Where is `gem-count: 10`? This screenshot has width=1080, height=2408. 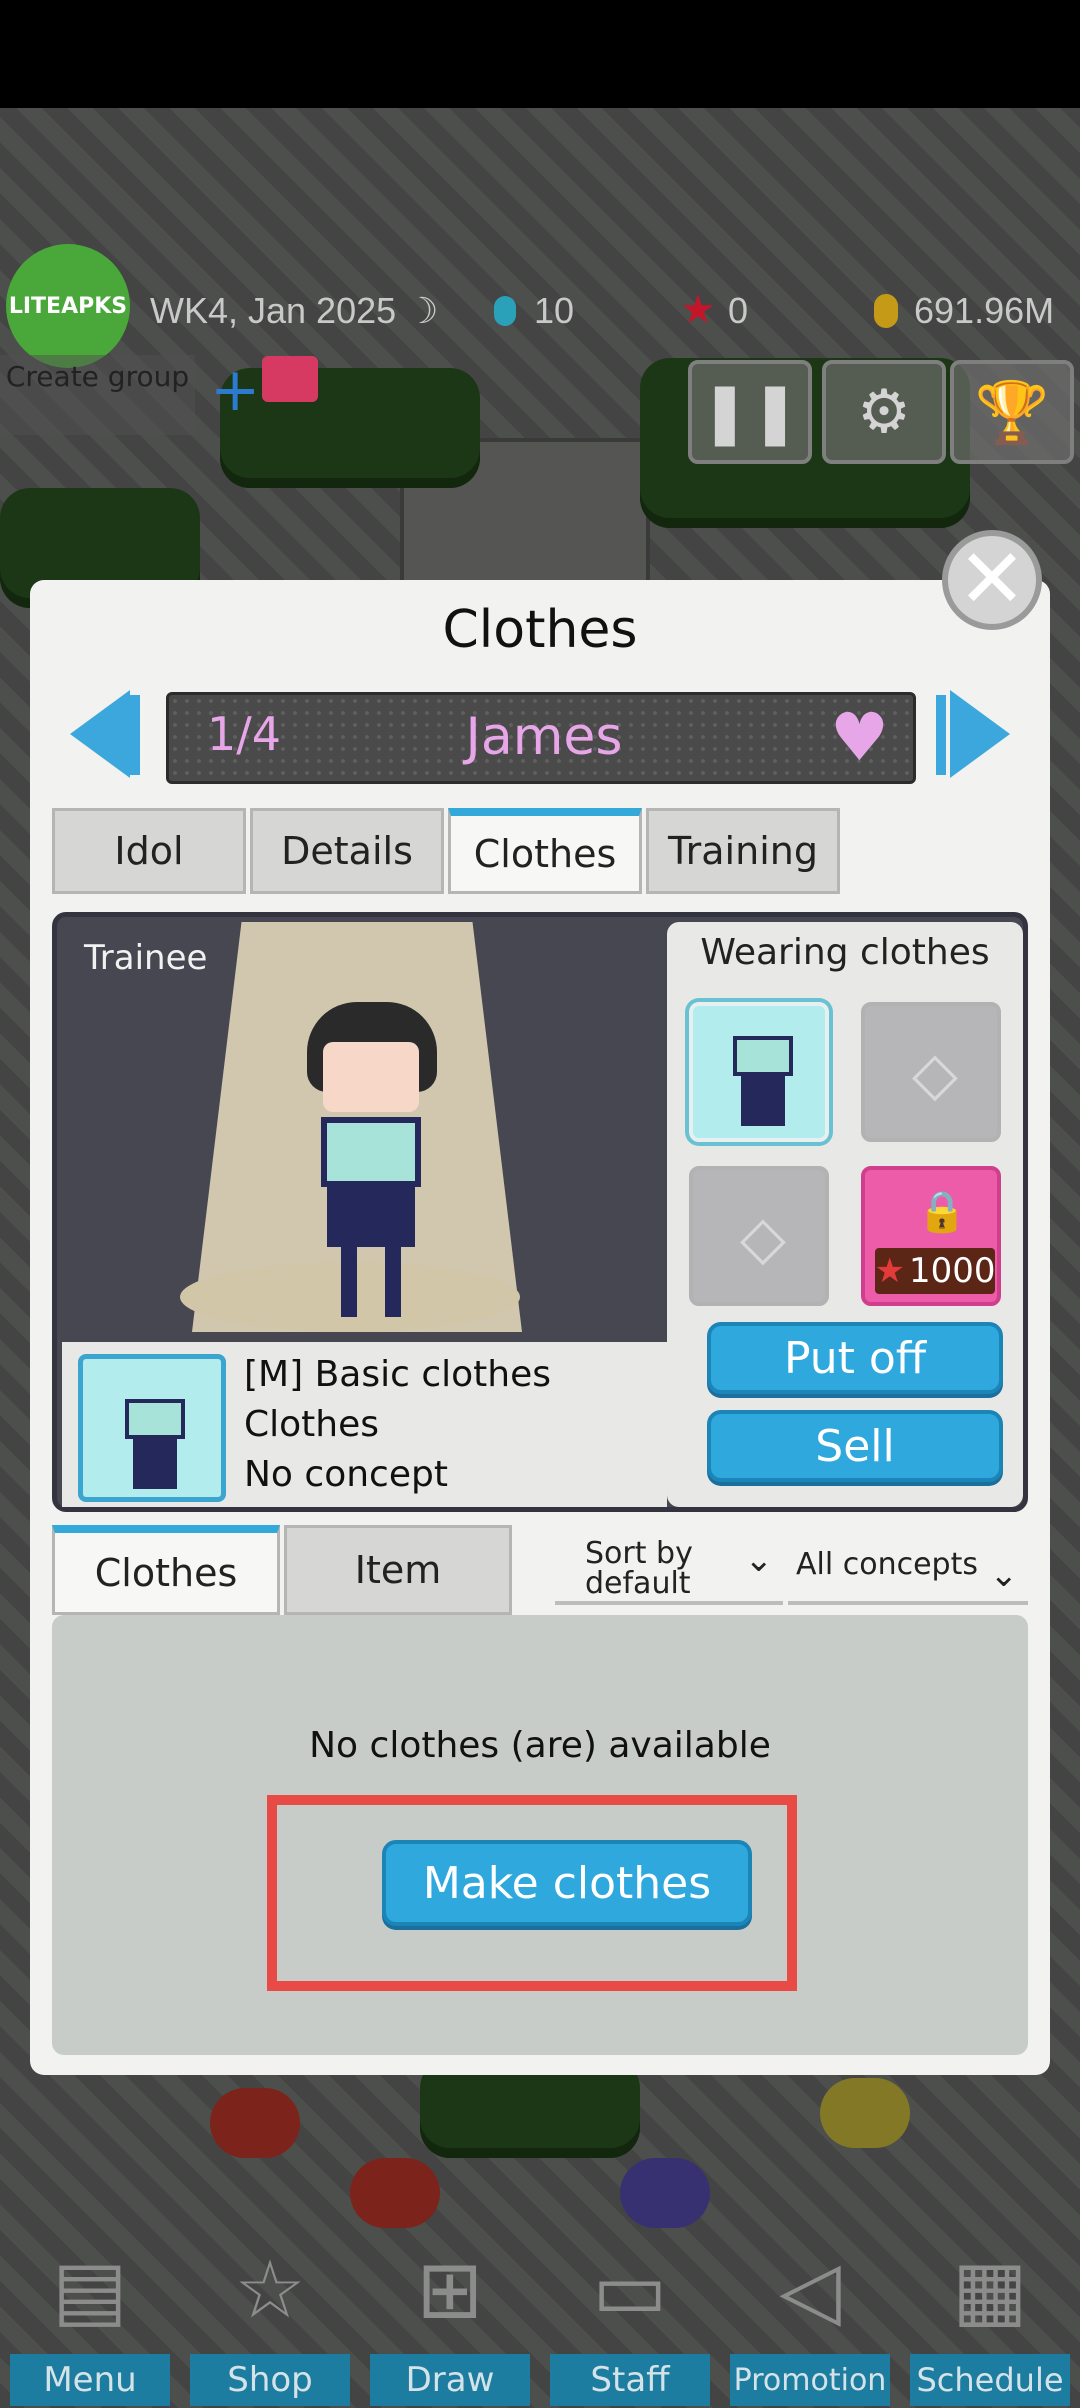
gem-count: 10 is located at coordinates (554, 310).